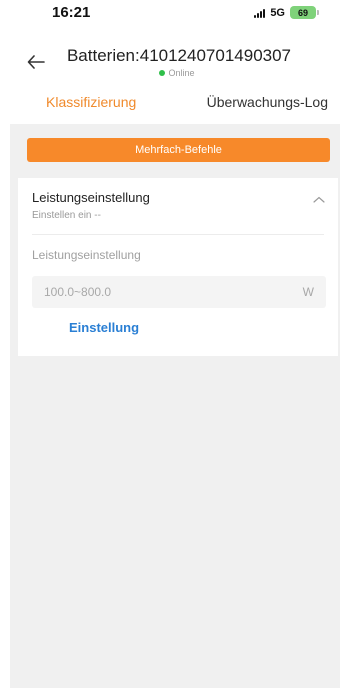 The height and width of the screenshot is (688, 340). I want to click on collapse-toggle, so click(319, 197).